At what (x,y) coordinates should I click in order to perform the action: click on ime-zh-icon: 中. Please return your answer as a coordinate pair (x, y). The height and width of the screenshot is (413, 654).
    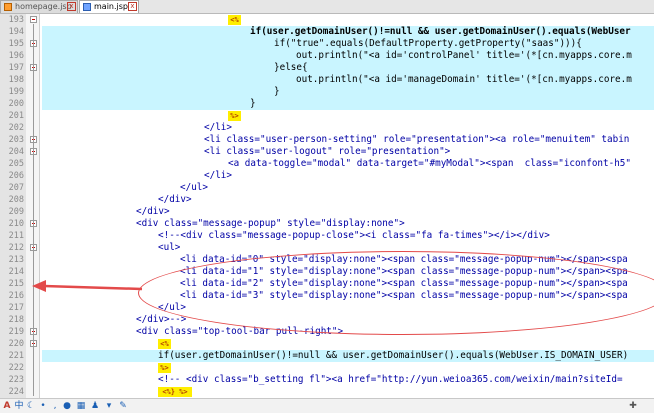
    Looking at the image, I should click on (19, 406).